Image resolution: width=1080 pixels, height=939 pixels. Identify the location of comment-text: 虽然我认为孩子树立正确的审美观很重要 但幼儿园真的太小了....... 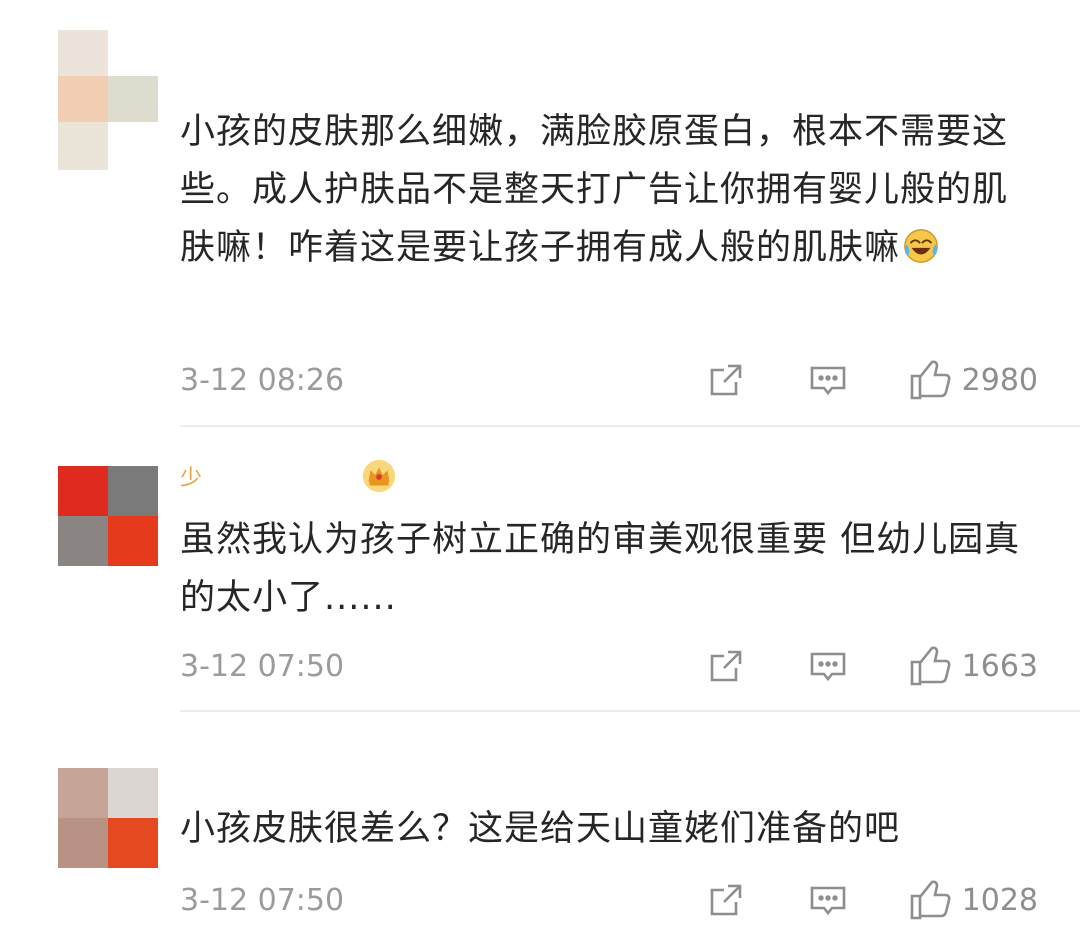
(600, 569).